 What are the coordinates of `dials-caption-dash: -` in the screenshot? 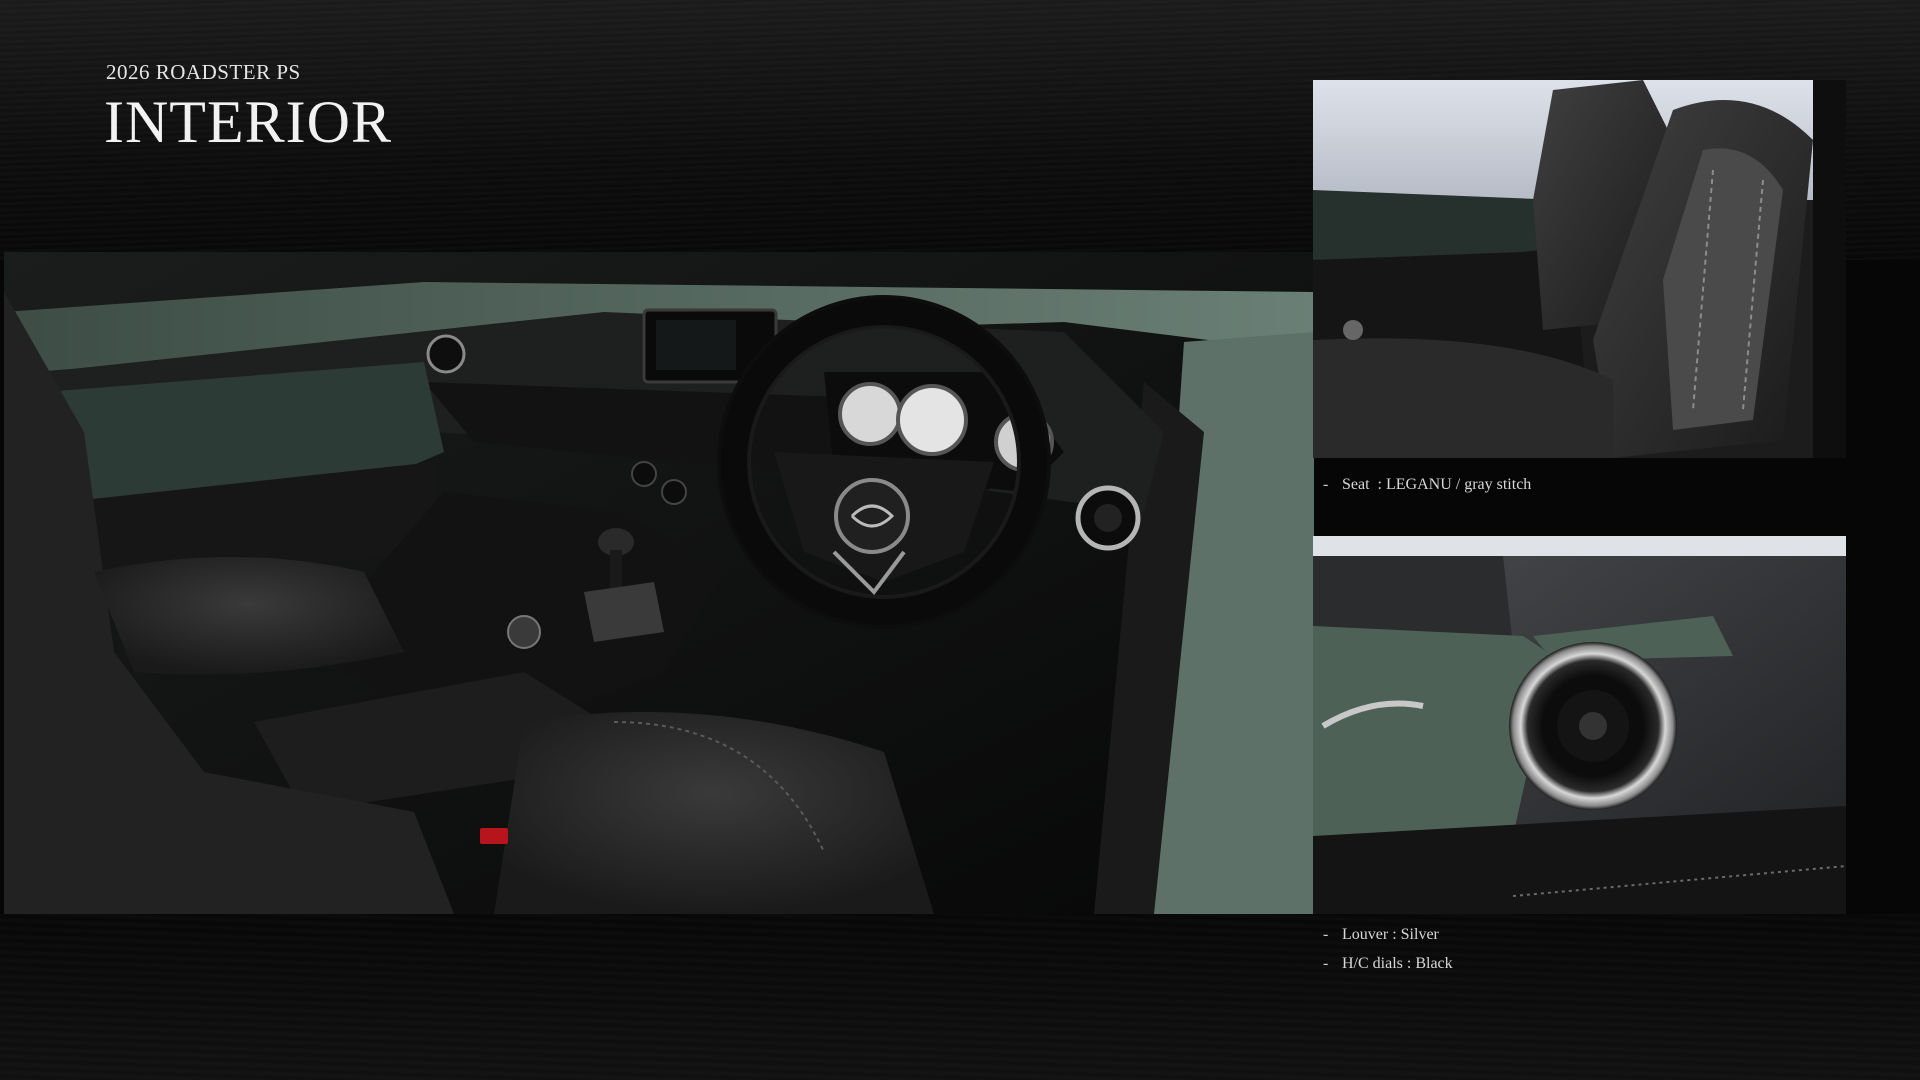 It's located at (1326, 963).